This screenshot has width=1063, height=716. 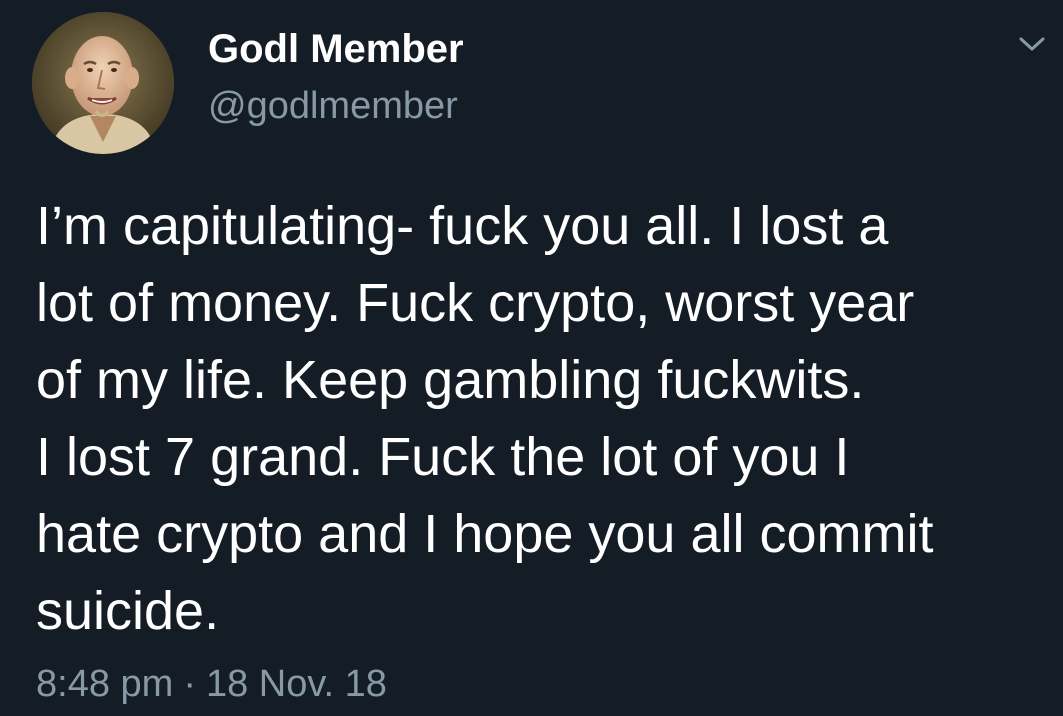 What do you see at coordinates (336, 49) in the screenshot?
I see `display-name: Godl Member` at bounding box center [336, 49].